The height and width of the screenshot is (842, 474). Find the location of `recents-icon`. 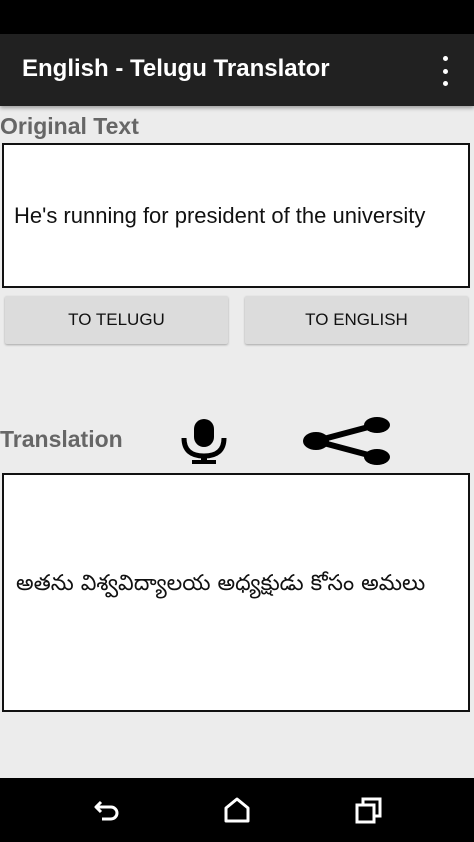

recents-icon is located at coordinates (369, 810).